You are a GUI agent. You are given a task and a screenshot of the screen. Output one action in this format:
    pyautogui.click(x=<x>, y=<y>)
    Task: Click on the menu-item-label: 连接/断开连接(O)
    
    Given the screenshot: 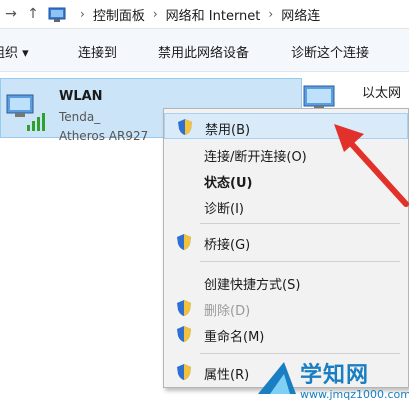 What is the action you would take?
    pyautogui.click(x=255, y=157)
    